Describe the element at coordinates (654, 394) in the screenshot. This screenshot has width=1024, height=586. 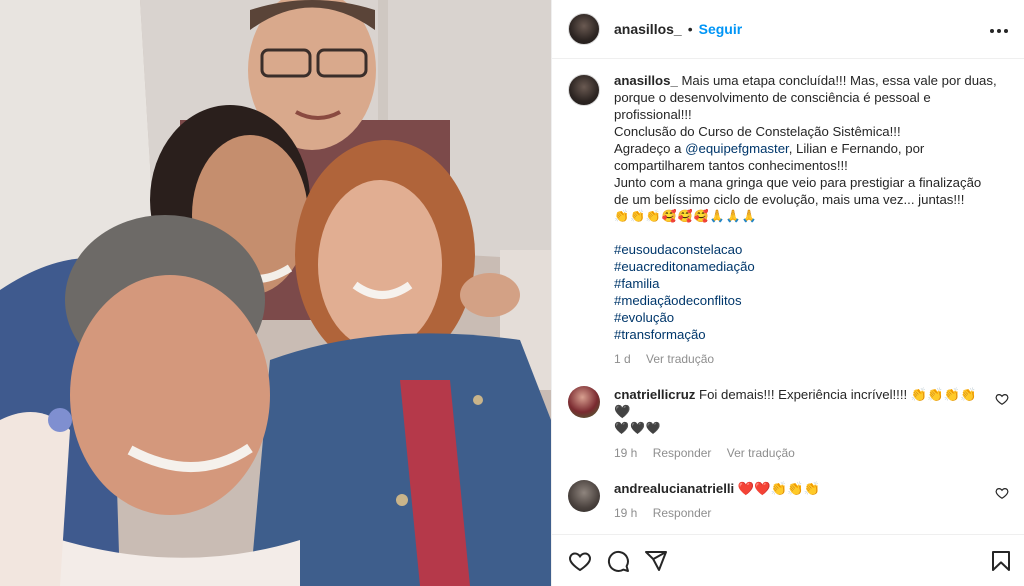
I see `commenter-username: cnatriellicruz` at that location.